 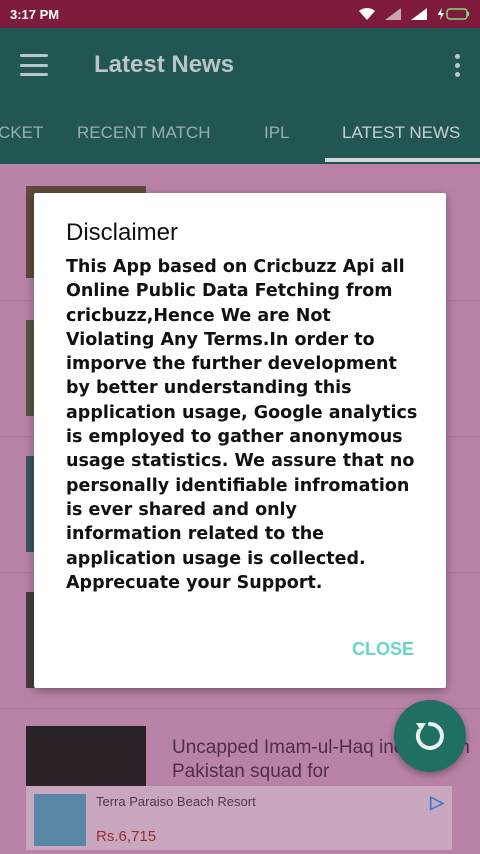 I want to click on ad-price: Rs.6,715, so click(x=126, y=836).